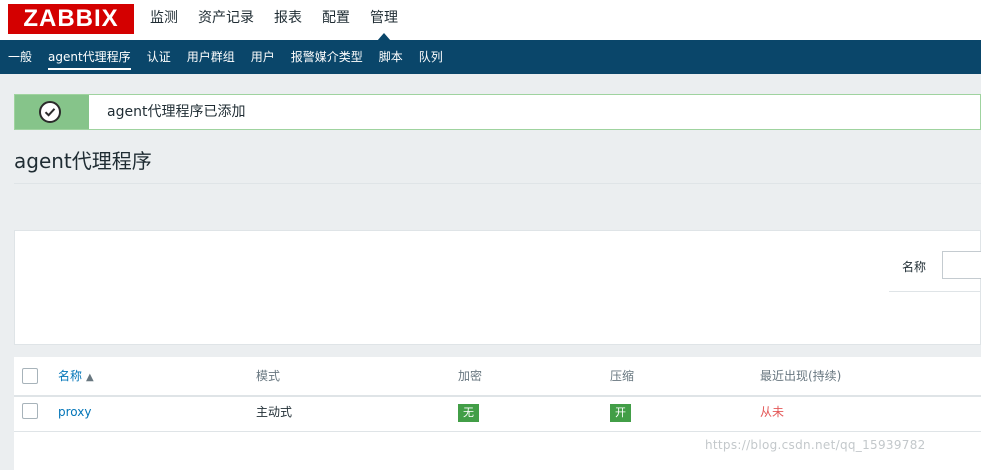 Image resolution: width=981 pixels, height=470 pixels. Describe the element at coordinates (89, 57) in the screenshot. I see `sub-menu-proxies: agent代理程序` at that location.